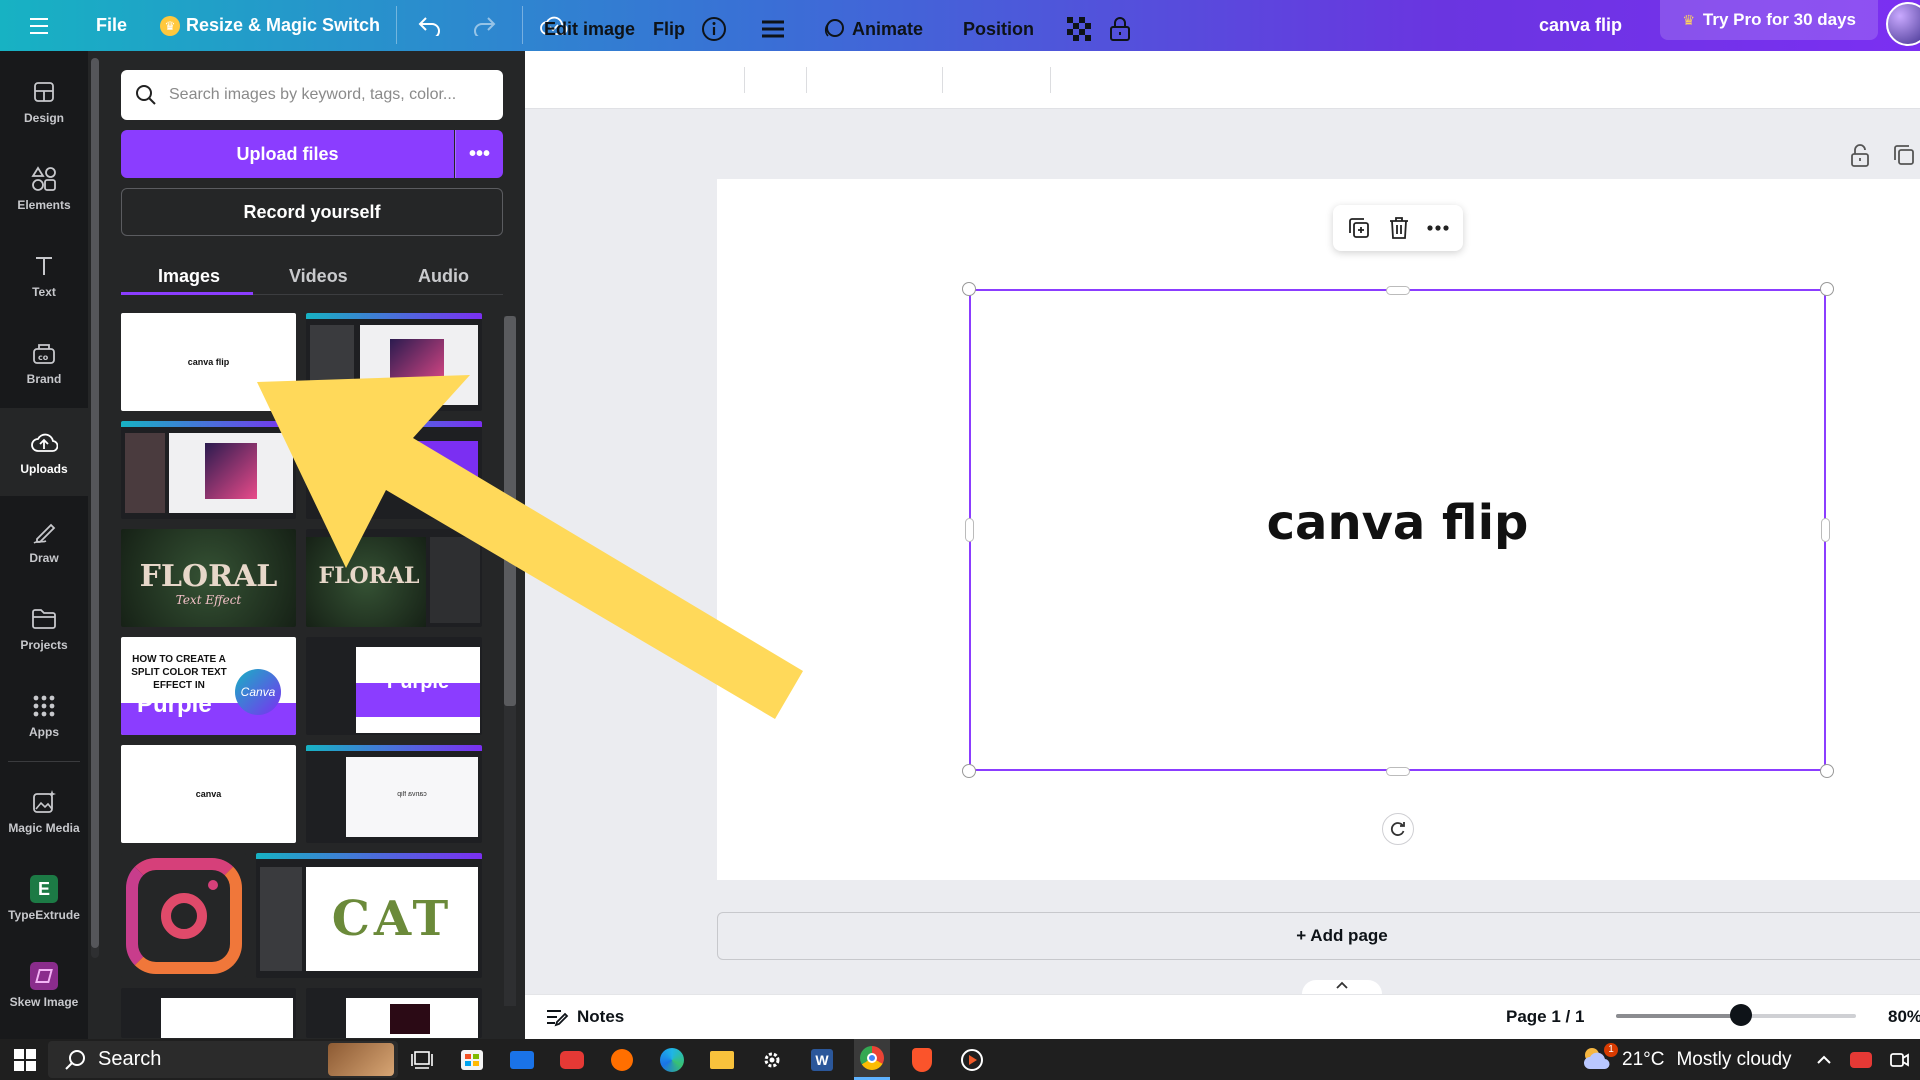 This screenshot has width=1920, height=1080. What do you see at coordinates (1904, 1016) in the screenshot?
I see `zoom-level: 80%` at bounding box center [1904, 1016].